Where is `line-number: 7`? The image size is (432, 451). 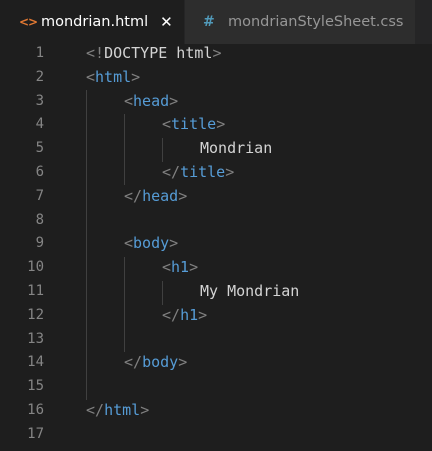 line-number: 7 is located at coordinates (39, 195).